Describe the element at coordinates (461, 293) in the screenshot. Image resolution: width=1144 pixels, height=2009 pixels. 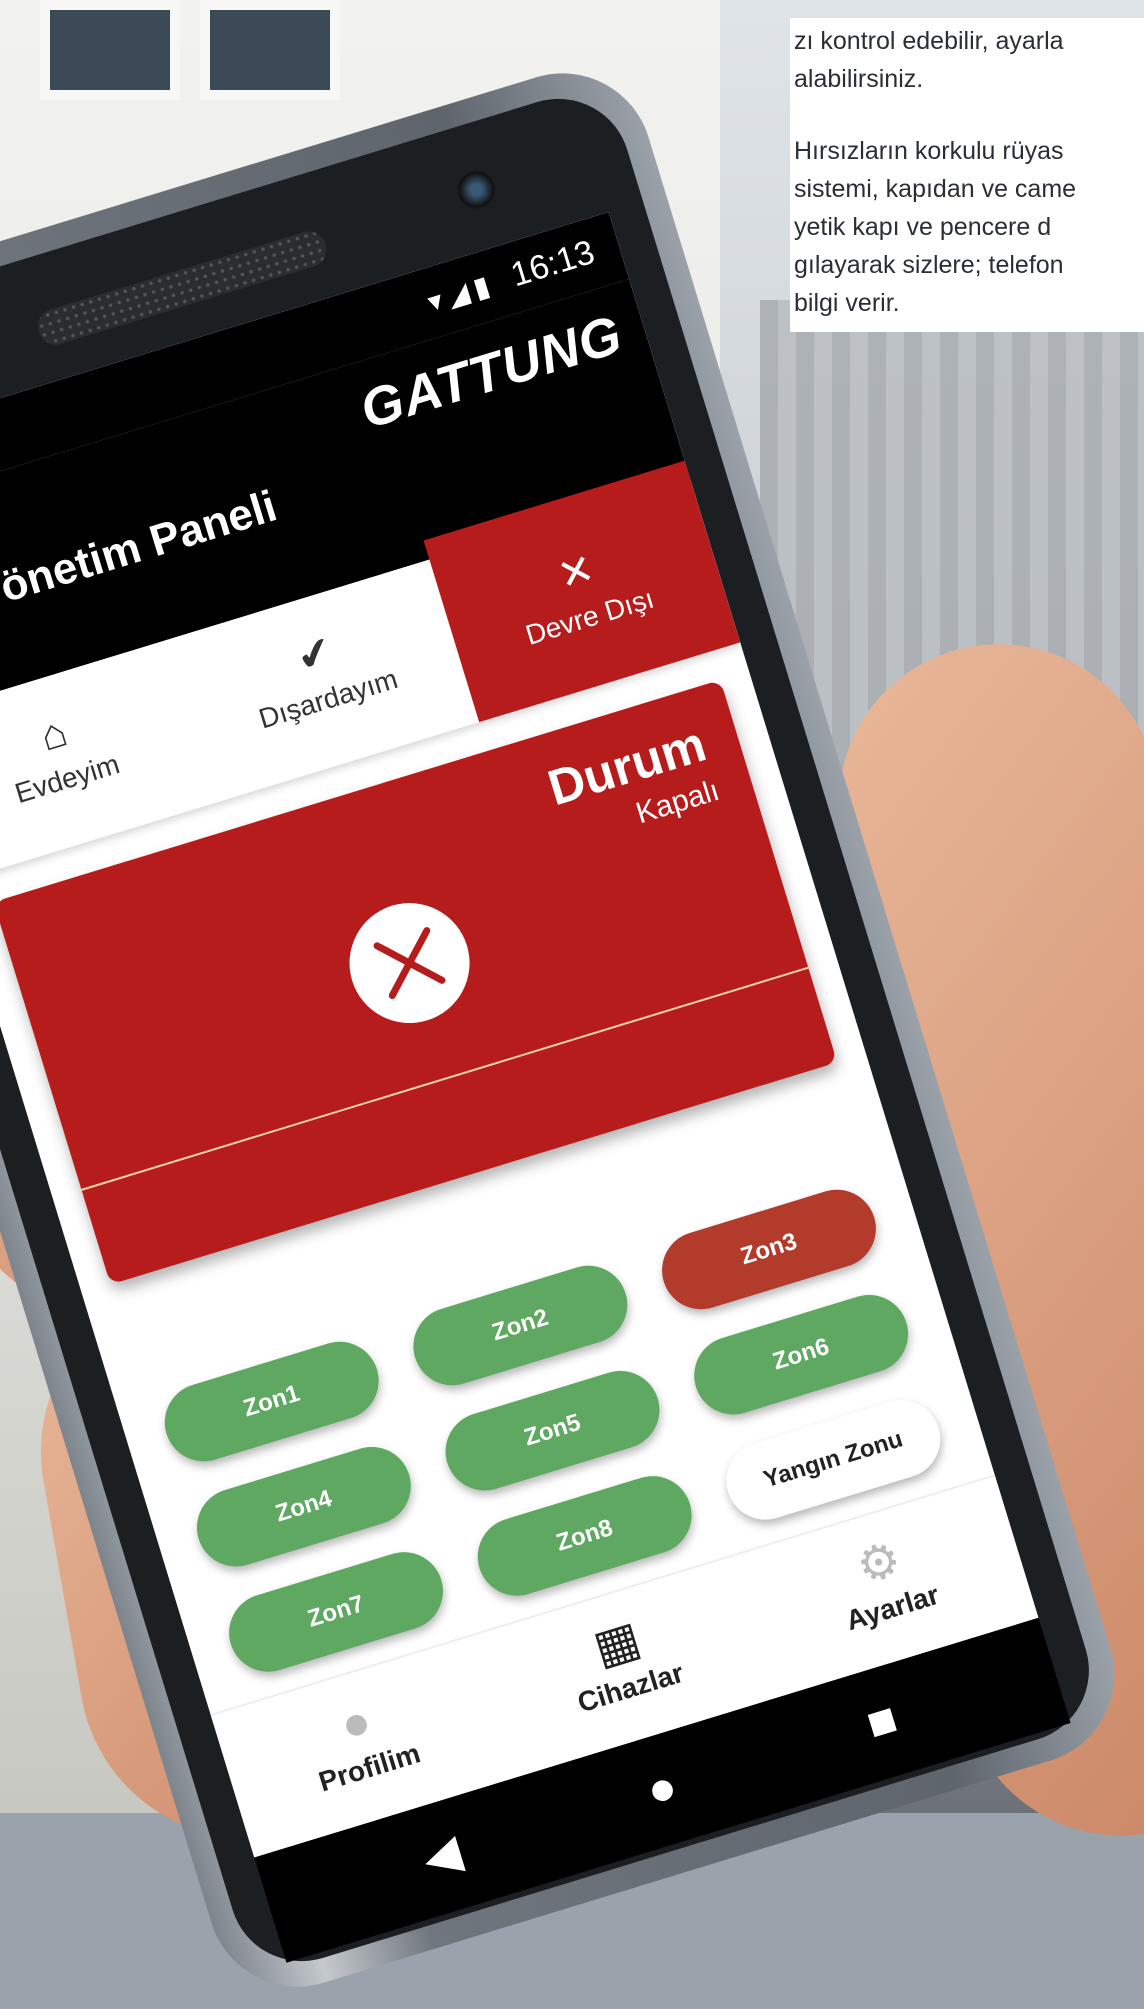
I see `signal-icons: ▾◢▮` at that location.